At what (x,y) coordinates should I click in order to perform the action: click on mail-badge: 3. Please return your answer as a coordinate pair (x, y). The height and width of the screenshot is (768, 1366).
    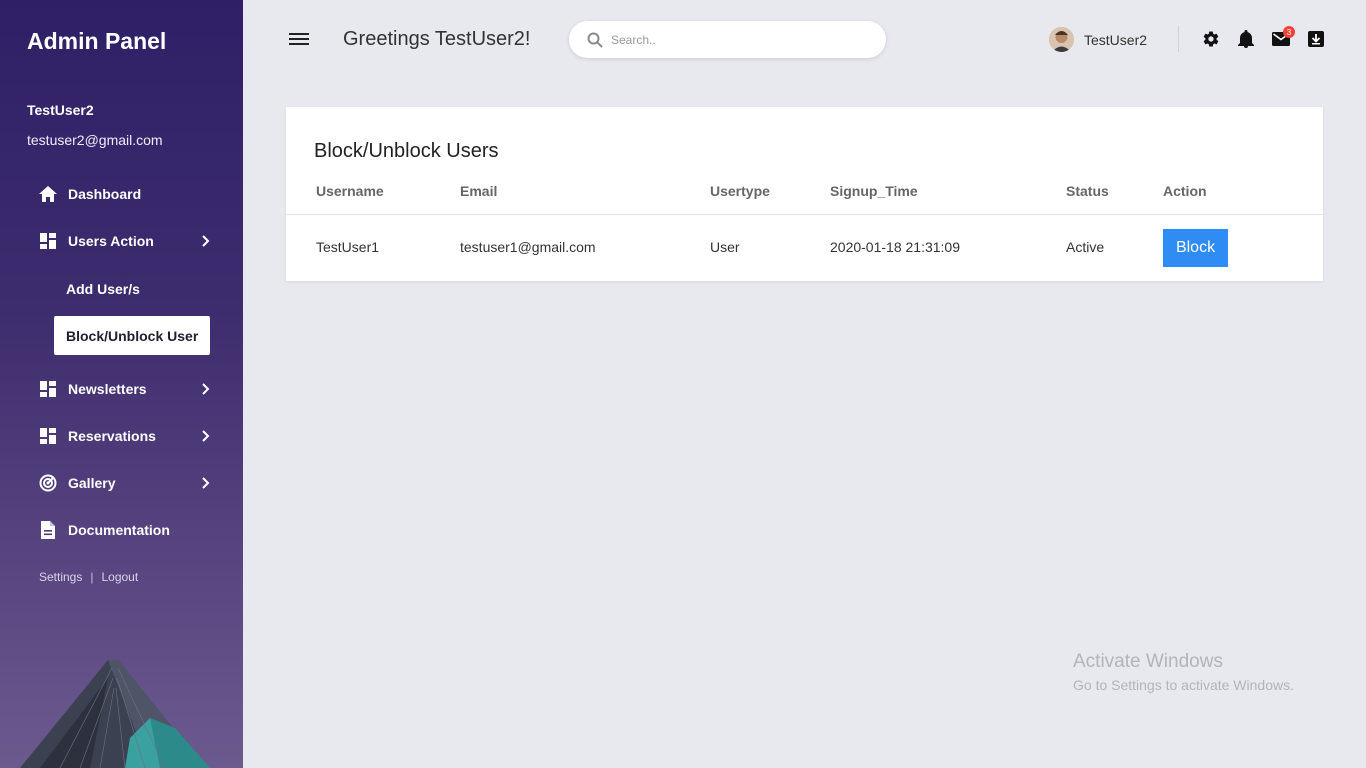
    Looking at the image, I should click on (1289, 32).